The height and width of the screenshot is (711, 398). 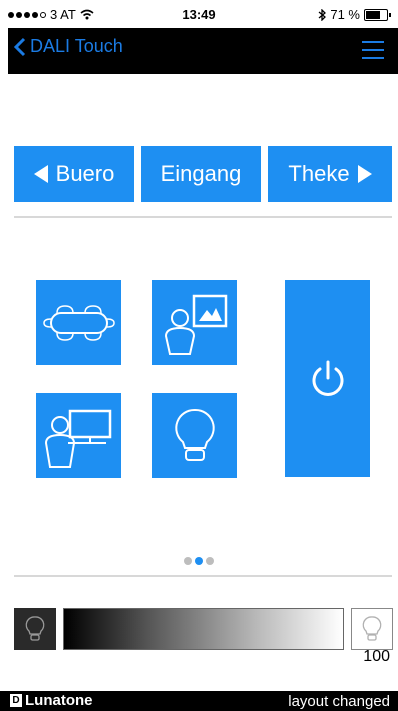 I want to click on power-button, so click(x=327, y=378).